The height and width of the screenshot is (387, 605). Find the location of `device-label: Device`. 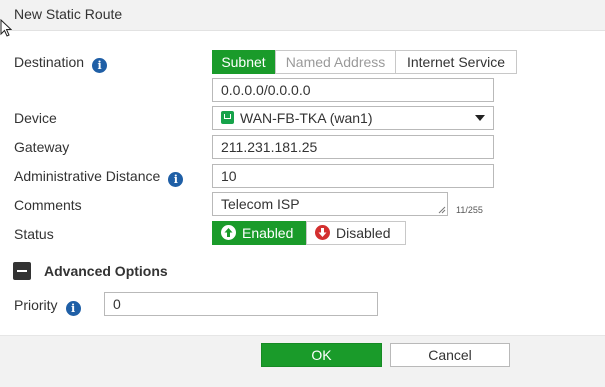

device-label: Device is located at coordinates (35, 118).